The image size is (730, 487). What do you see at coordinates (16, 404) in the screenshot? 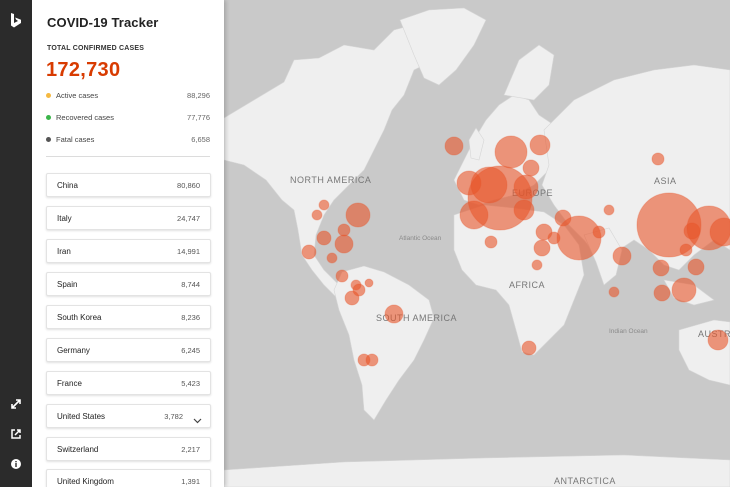
I see `expand-icon` at bounding box center [16, 404].